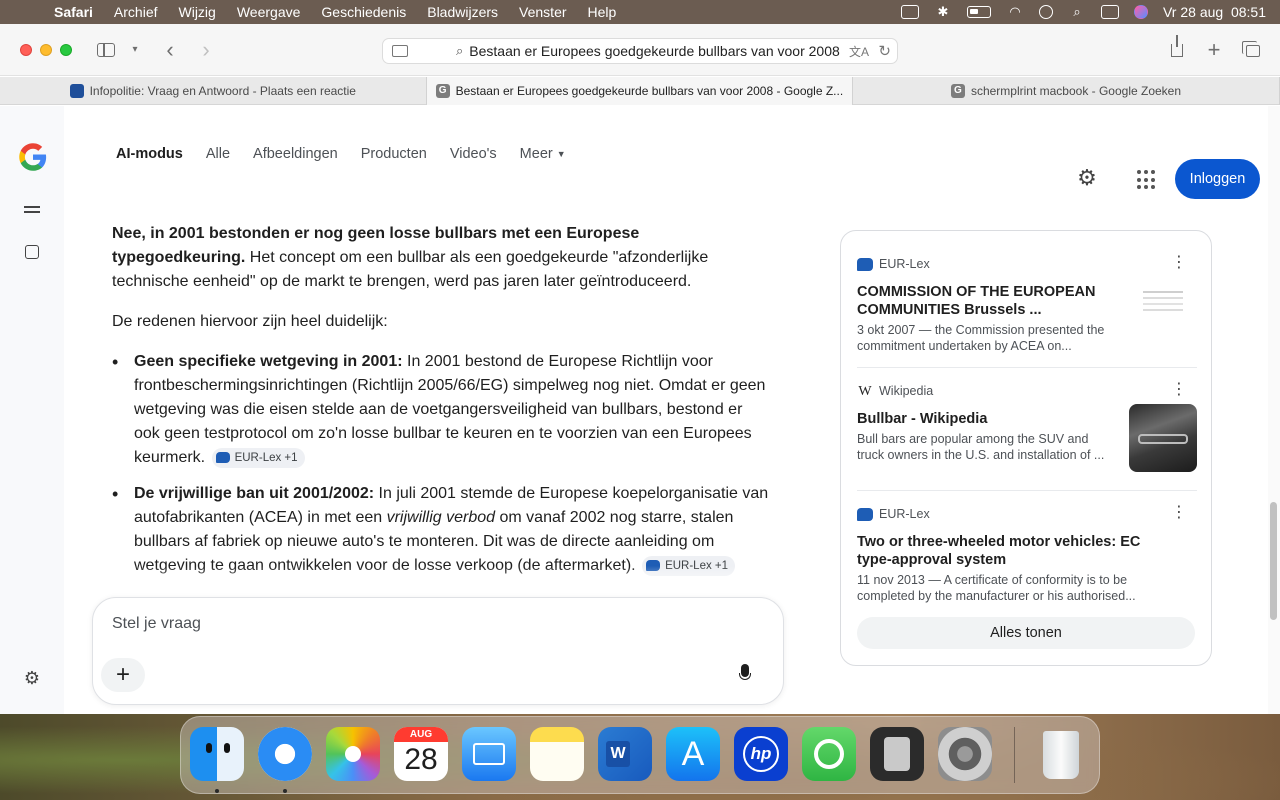 The image size is (1280, 800). I want to click on calendar-app-icon: AUG 28, so click(421, 754).